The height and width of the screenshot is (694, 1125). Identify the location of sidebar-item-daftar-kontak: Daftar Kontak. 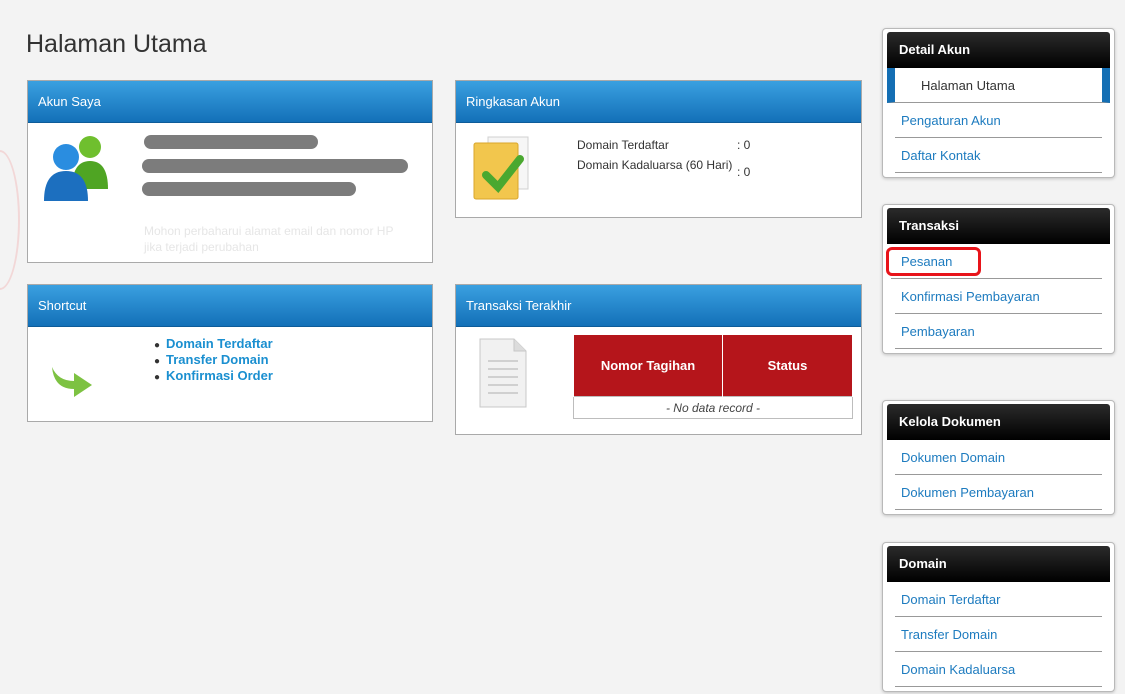
(998, 155).